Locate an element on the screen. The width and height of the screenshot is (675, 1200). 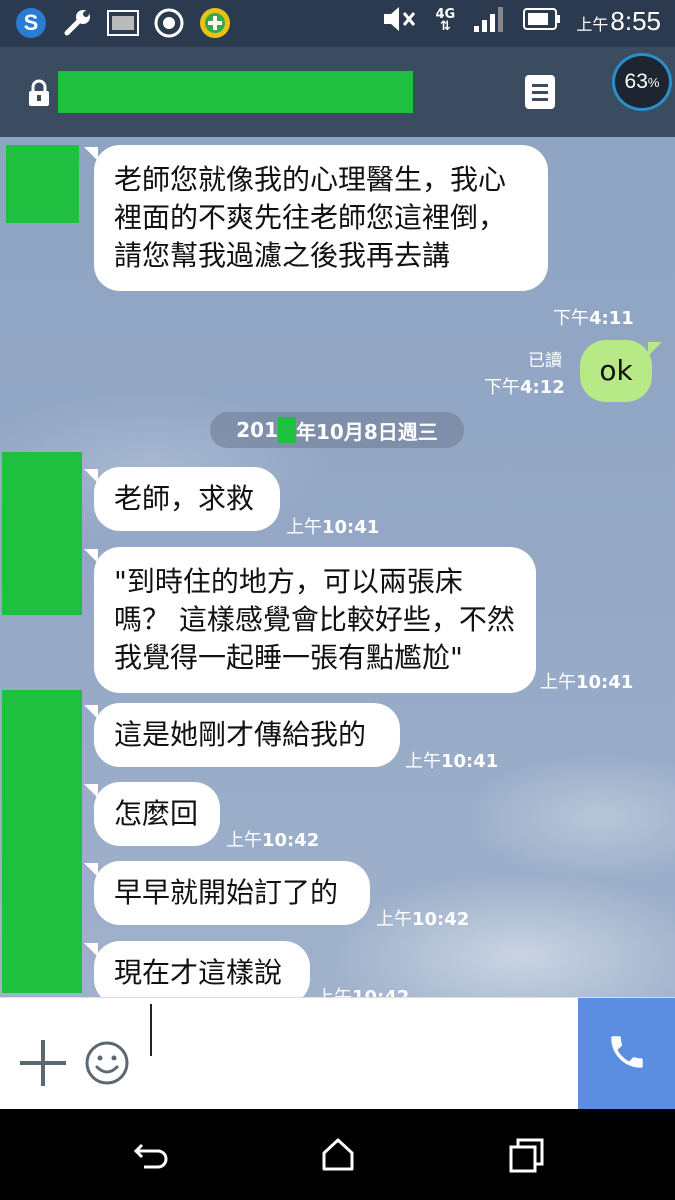
menu-button is located at coordinates (540, 92).